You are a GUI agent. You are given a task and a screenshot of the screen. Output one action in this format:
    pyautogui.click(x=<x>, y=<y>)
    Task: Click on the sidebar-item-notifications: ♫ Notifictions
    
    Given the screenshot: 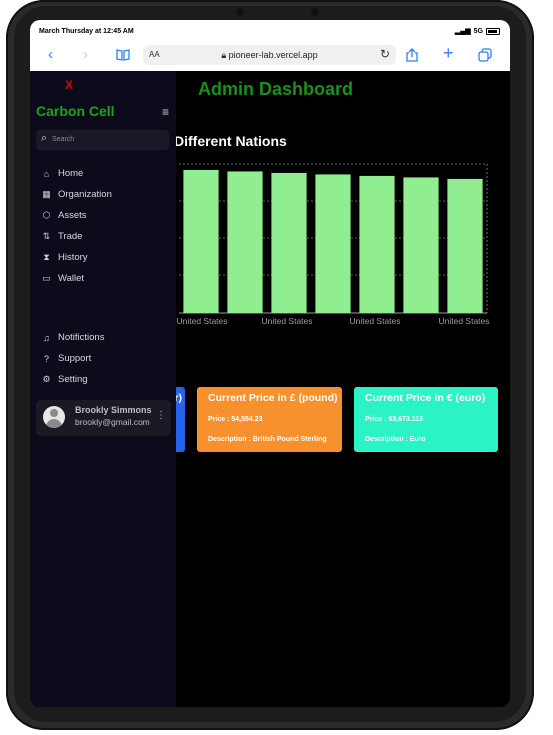 What is the action you would take?
    pyautogui.click(x=72, y=337)
    